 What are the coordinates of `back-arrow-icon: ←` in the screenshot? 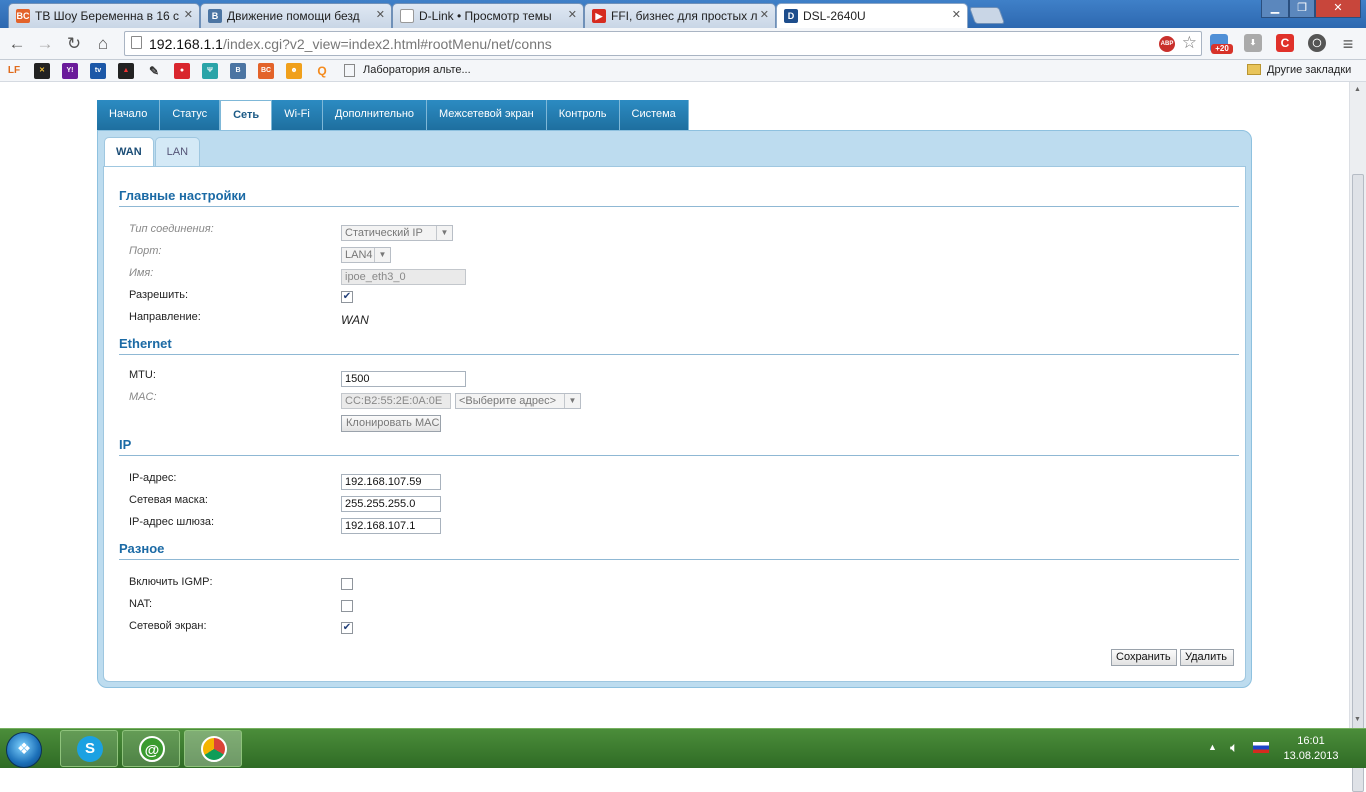 It's located at (17, 44).